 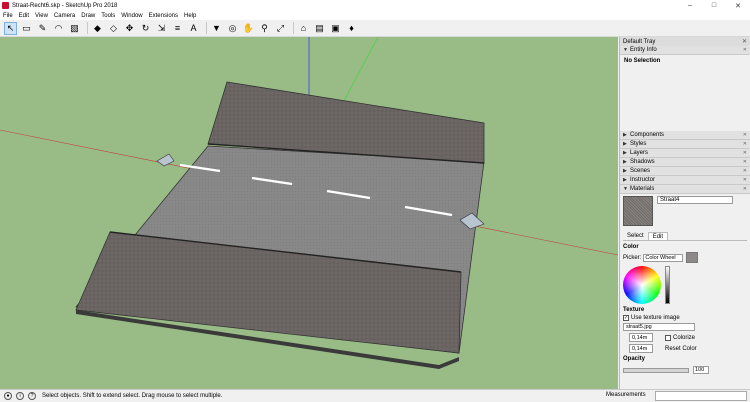 What do you see at coordinates (658, 236) in the screenshot?
I see `tab-edit: Edit` at bounding box center [658, 236].